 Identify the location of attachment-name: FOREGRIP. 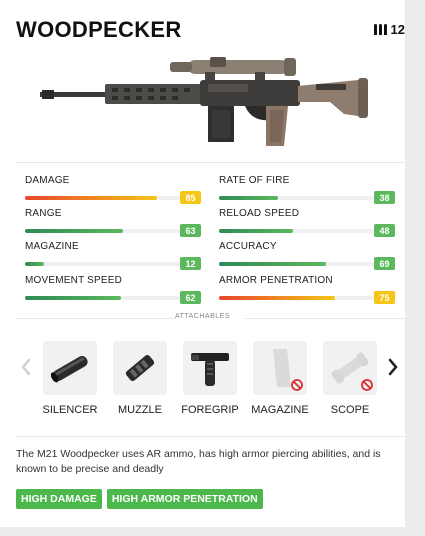
(210, 410).